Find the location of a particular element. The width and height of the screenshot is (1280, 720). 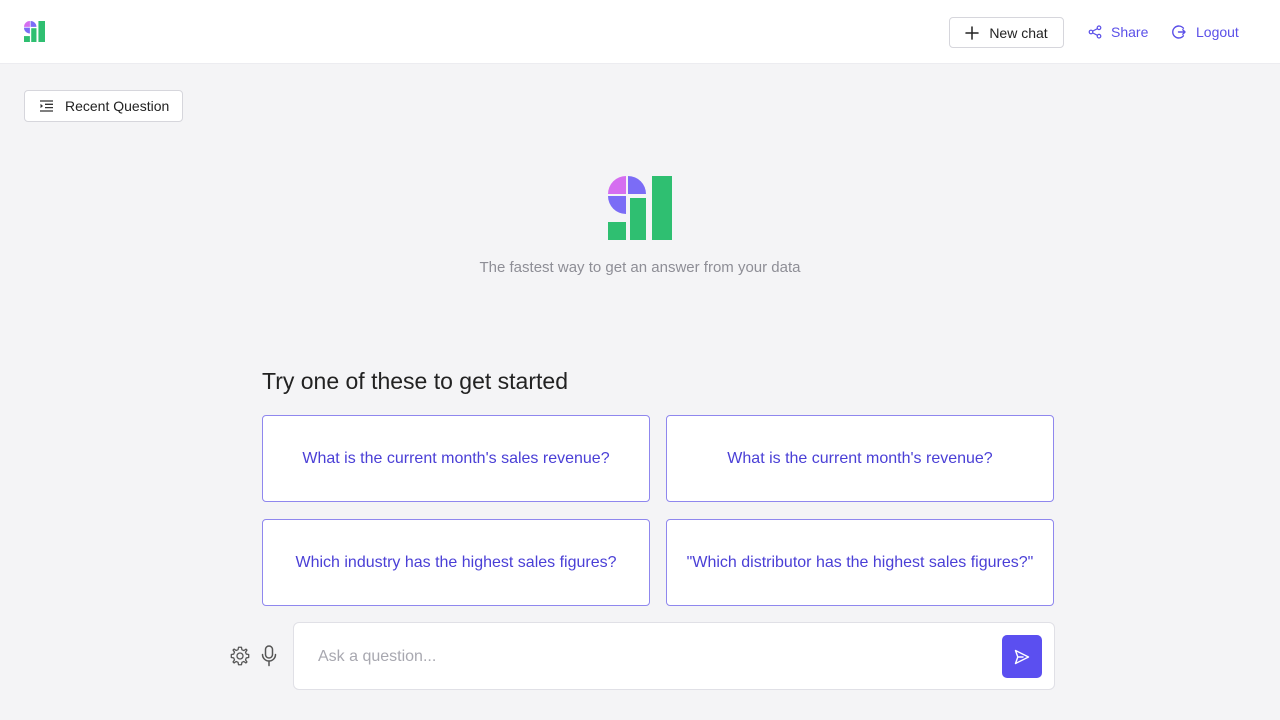

suggestions-title: Try one of these to get started is located at coordinates (415, 381).